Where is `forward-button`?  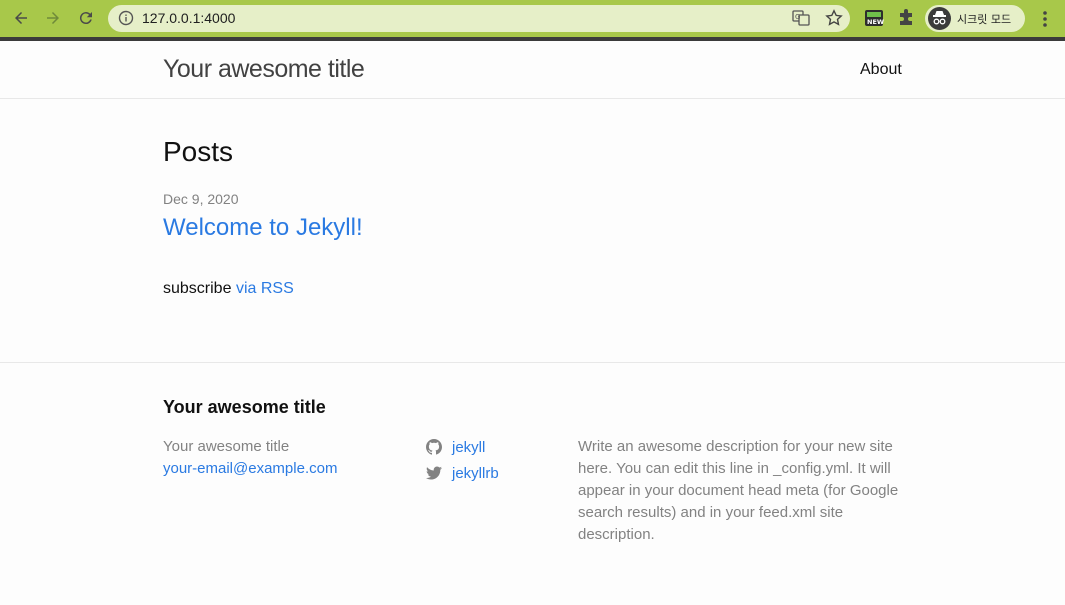 forward-button is located at coordinates (53, 18).